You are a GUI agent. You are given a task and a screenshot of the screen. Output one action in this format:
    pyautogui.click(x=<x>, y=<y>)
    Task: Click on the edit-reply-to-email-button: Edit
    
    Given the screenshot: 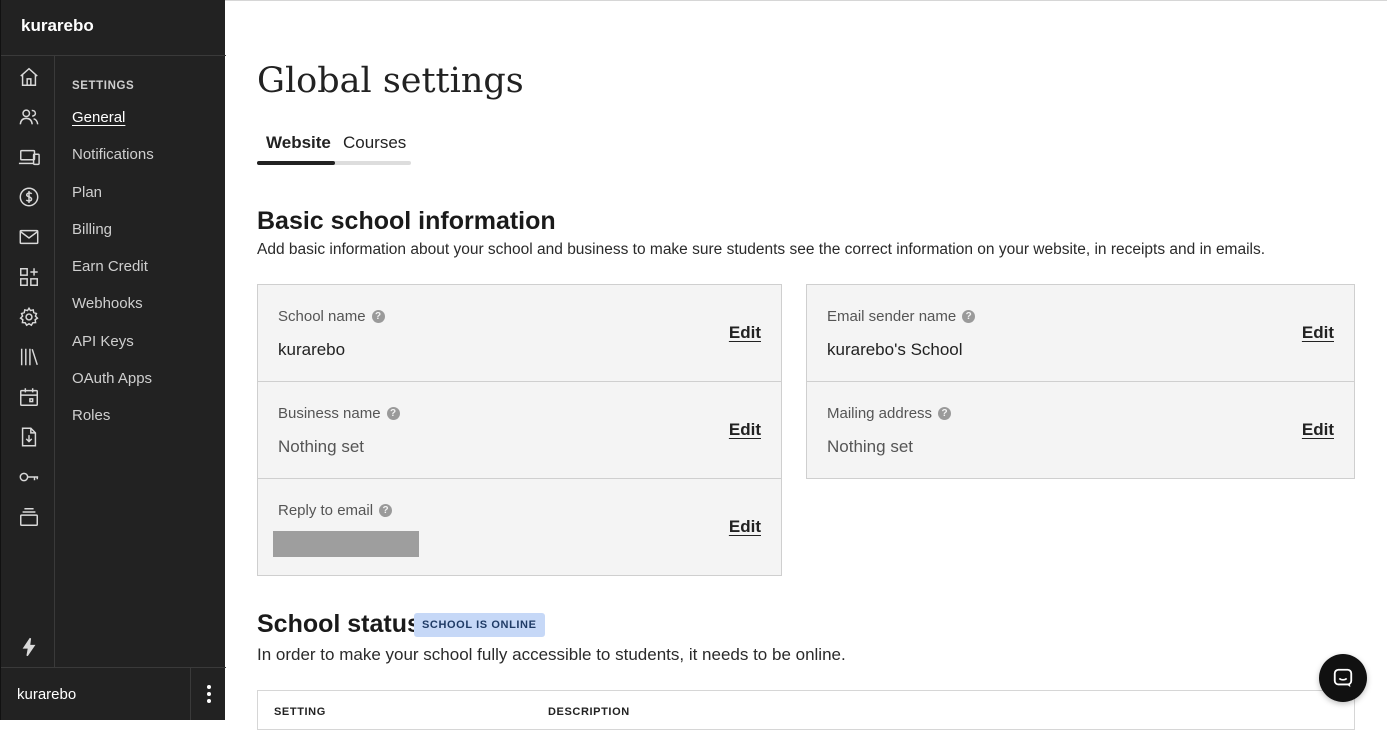 What is the action you would take?
    pyautogui.click(x=745, y=527)
    